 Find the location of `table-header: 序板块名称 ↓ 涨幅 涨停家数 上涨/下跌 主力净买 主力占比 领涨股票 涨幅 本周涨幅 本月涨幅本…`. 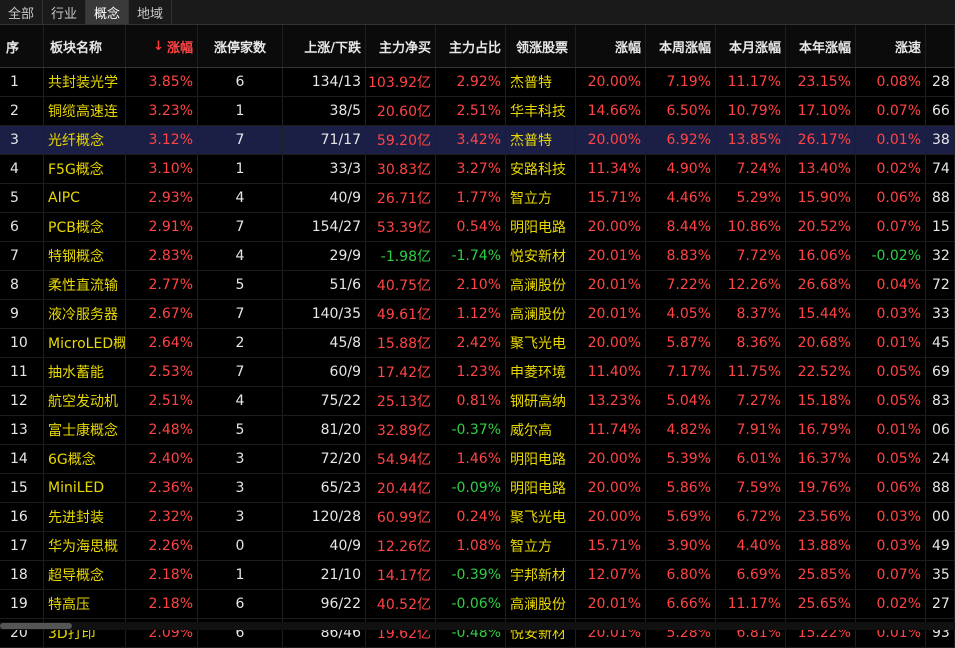

table-header: 序板块名称 ↓ 涨幅 涨停家数 上涨/下跌 主力净买 主力占比 领涨股票 涨幅 本周涨幅 本月涨幅本… is located at coordinates (477, 46).